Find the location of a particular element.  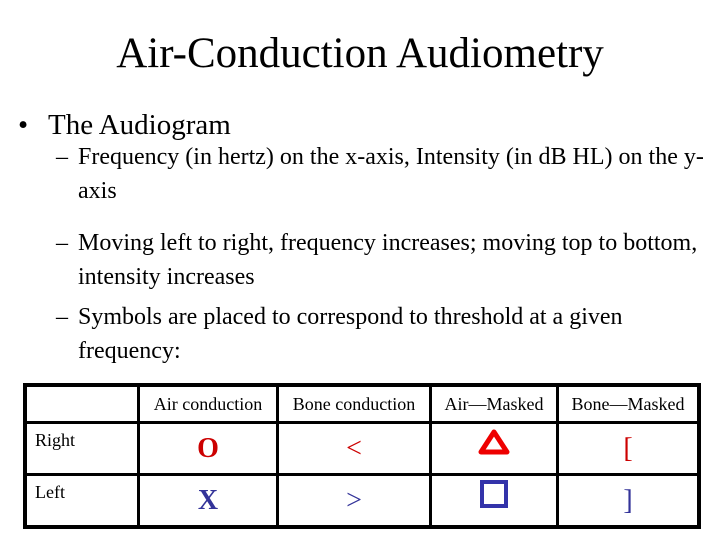

header-air-masked: Air—Masked is located at coordinates (494, 403).